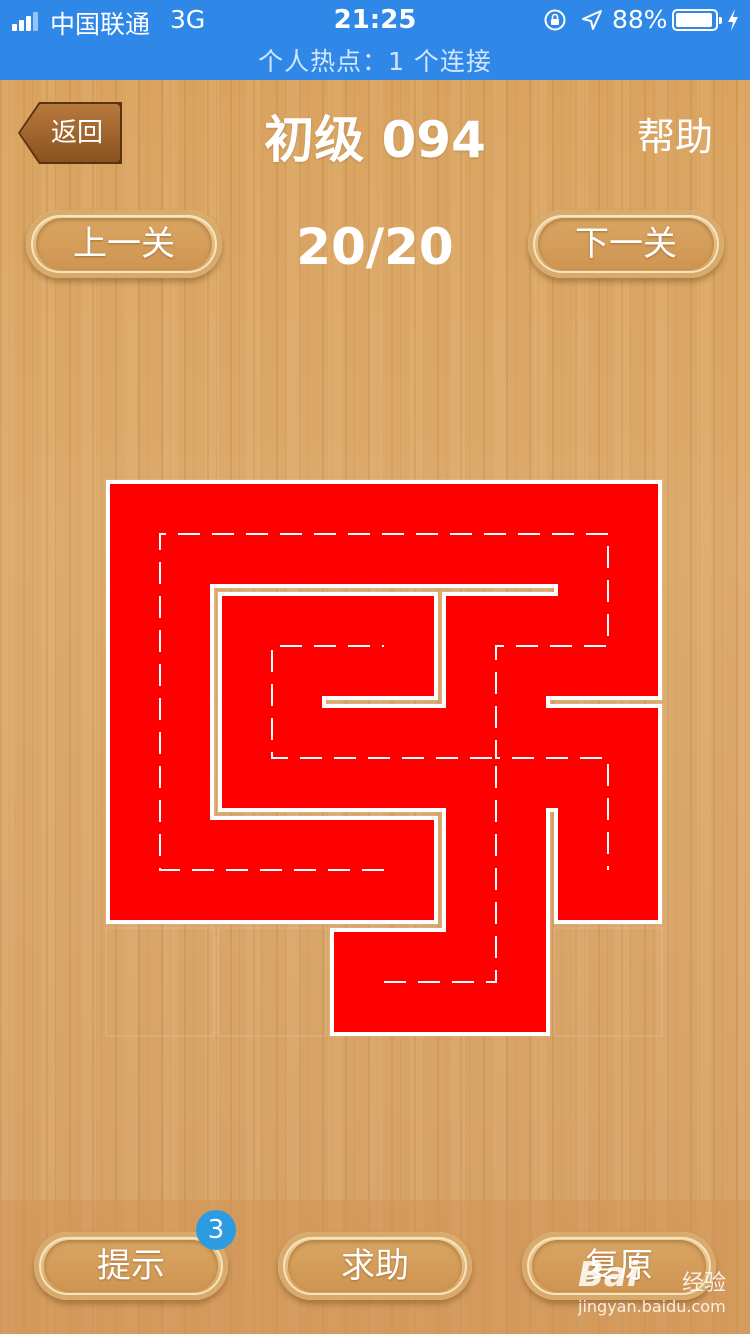  I want to click on ask-help-label: 求助, so click(375, 1266).